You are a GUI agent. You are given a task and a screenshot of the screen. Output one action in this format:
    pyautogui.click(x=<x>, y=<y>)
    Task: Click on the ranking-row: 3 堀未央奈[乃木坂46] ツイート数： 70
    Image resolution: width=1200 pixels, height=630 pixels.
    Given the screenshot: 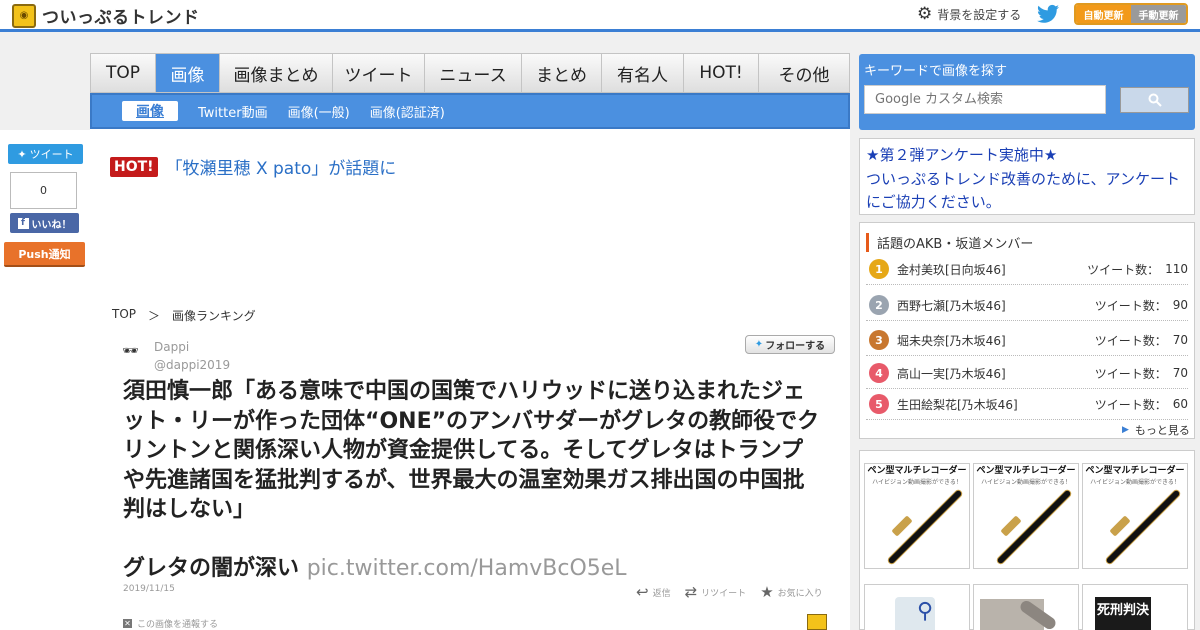 What is the action you would take?
    pyautogui.click(x=1027, y=340)
    